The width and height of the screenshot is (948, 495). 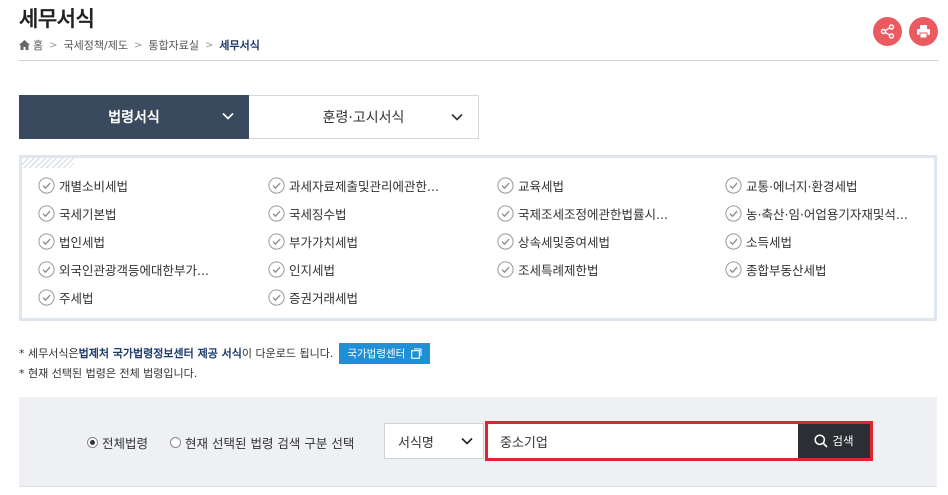 What do you see at coordinates (48, 163) in the screenshot?
I see `decorative-hatch` at bounding box center [48, 163].